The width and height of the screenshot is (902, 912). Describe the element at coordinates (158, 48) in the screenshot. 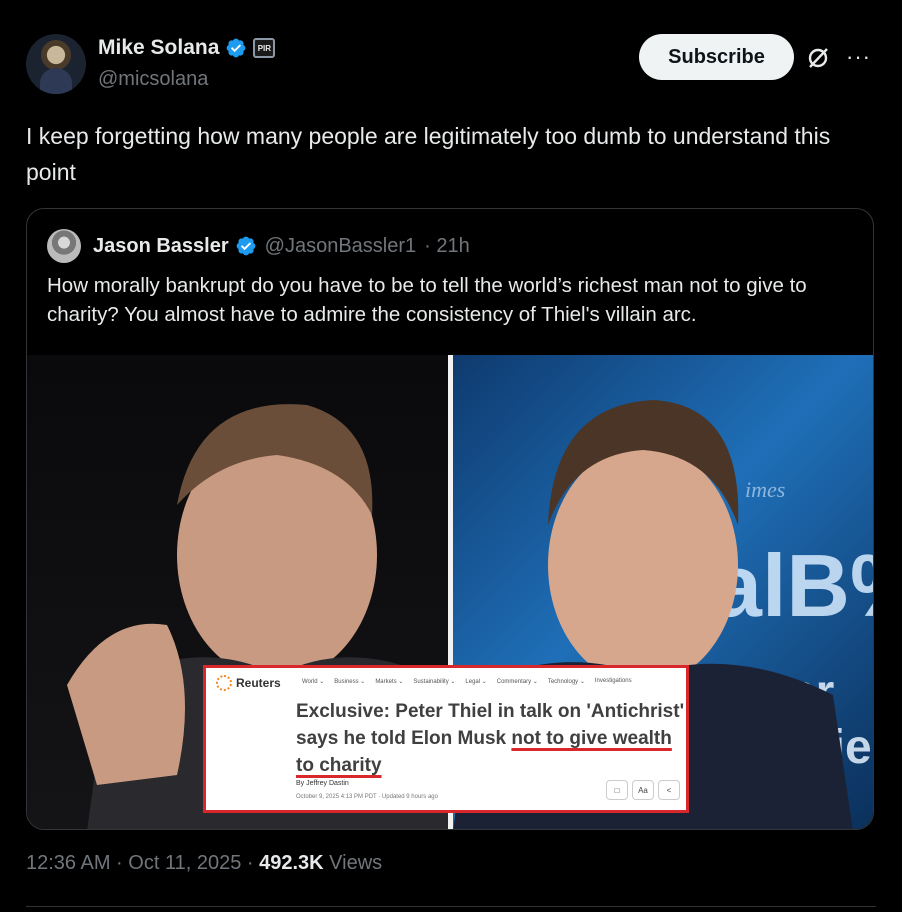

I see `author-name: Mike Solana` at that location.